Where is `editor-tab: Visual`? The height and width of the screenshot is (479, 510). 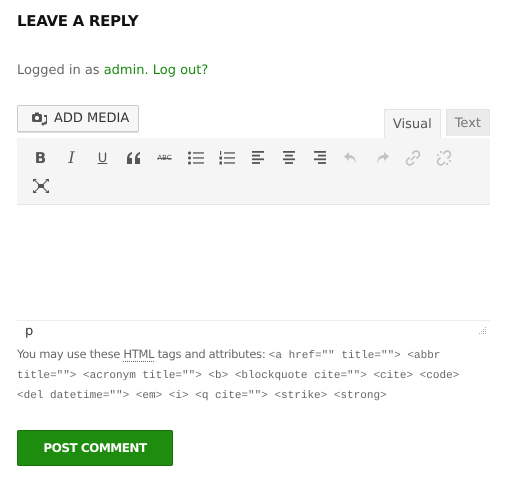
editor-tab: Visual is located at coordinates (412, 123).